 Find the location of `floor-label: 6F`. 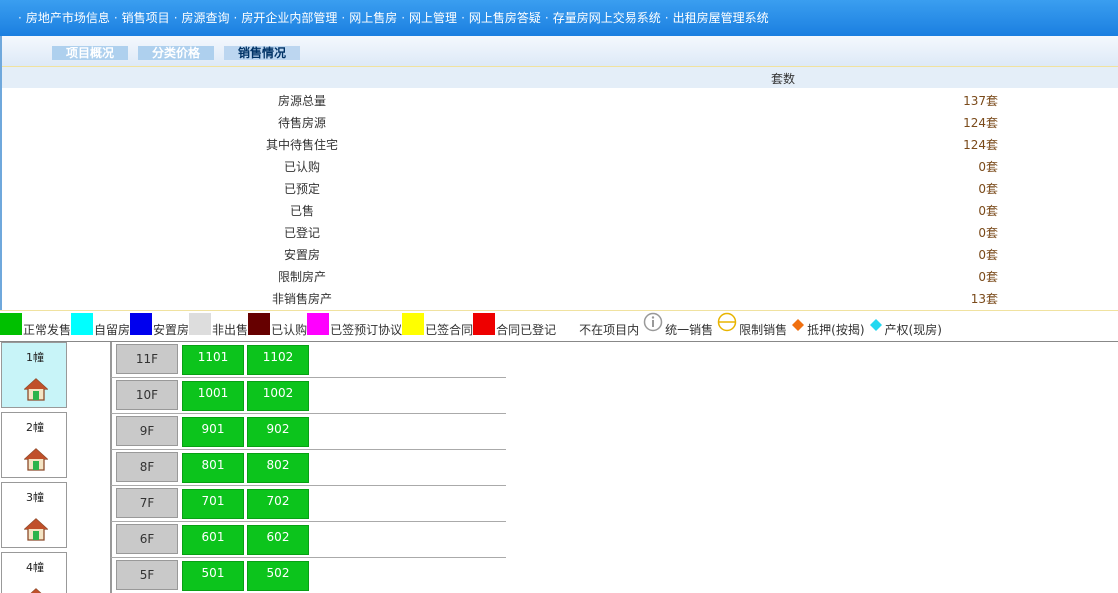

floor-label: 6F is located at coordinates (147, 539).